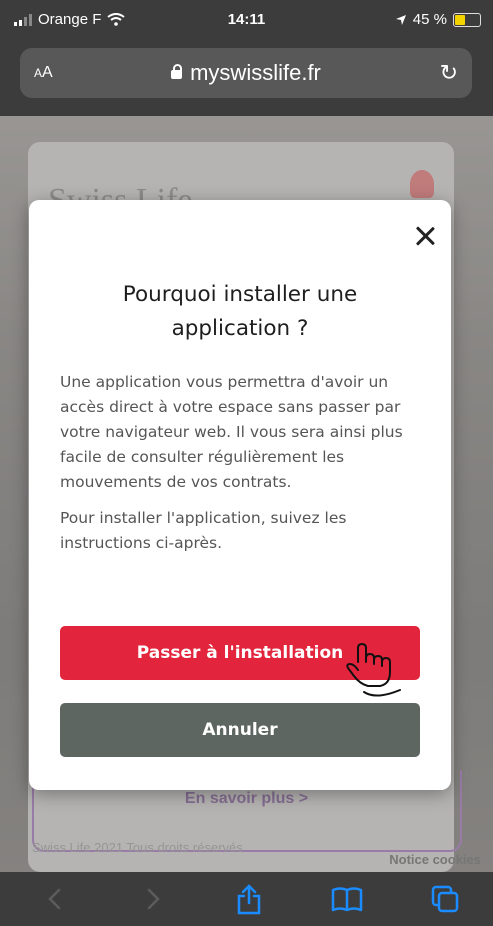 The width and height of the screenshot is (493, 926). I want to click on reload-icon: ↻, so click(449, 73).